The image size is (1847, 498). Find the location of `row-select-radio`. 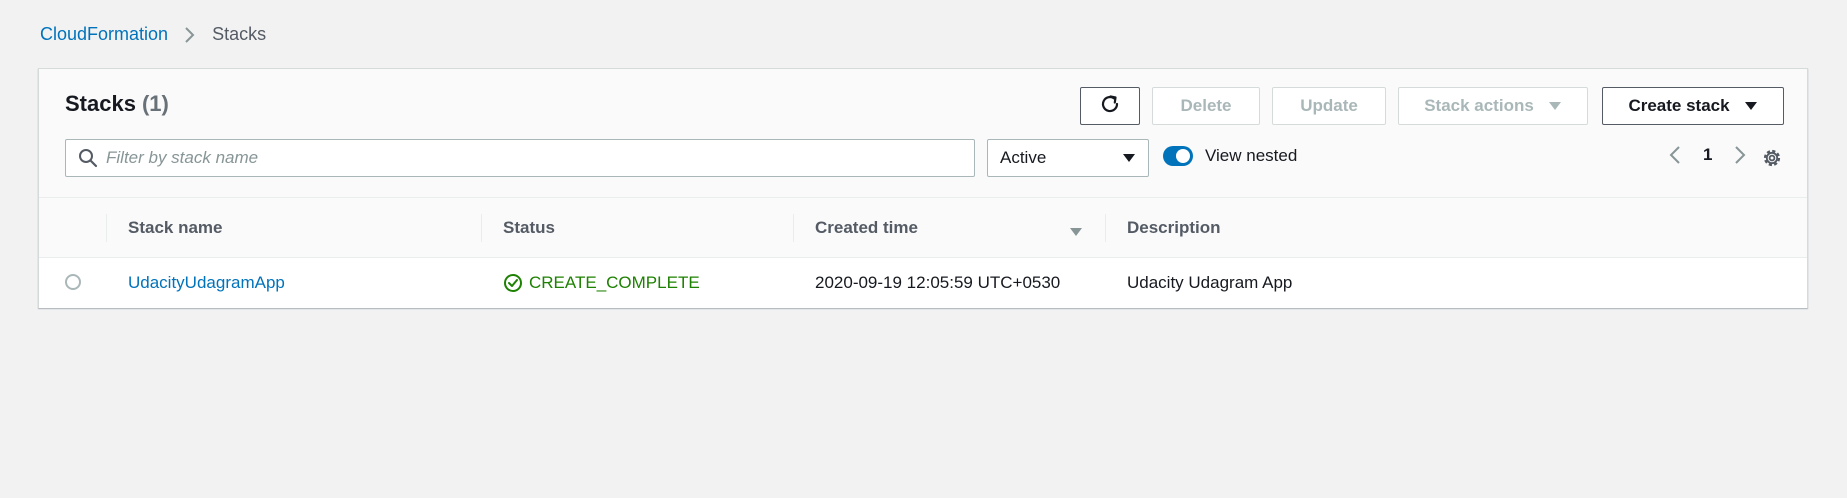

row-select-radio is located at coordinates (73, 282).